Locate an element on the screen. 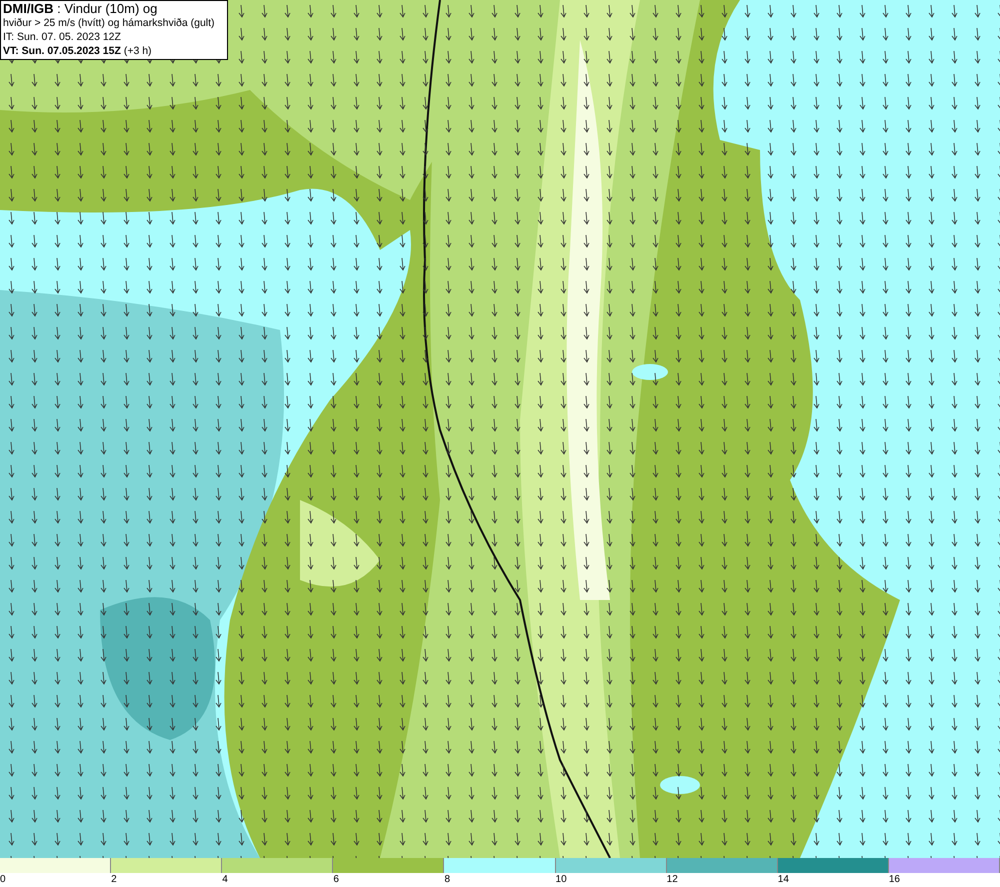 This screenshot has height=887, width=1000. legend-label: 2 is located at coordinates (114, 880).